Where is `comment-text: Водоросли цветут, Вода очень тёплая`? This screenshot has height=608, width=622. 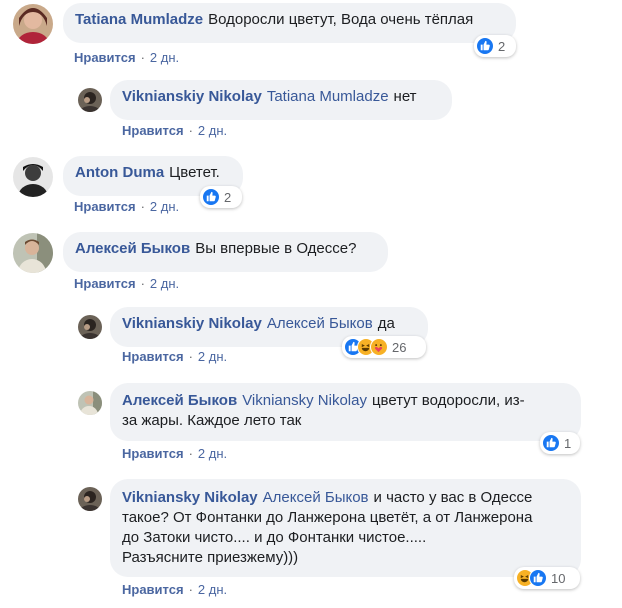
comment-text: Водоросли цветут, Вода очень тёплая is located at coordinates (341, 19).